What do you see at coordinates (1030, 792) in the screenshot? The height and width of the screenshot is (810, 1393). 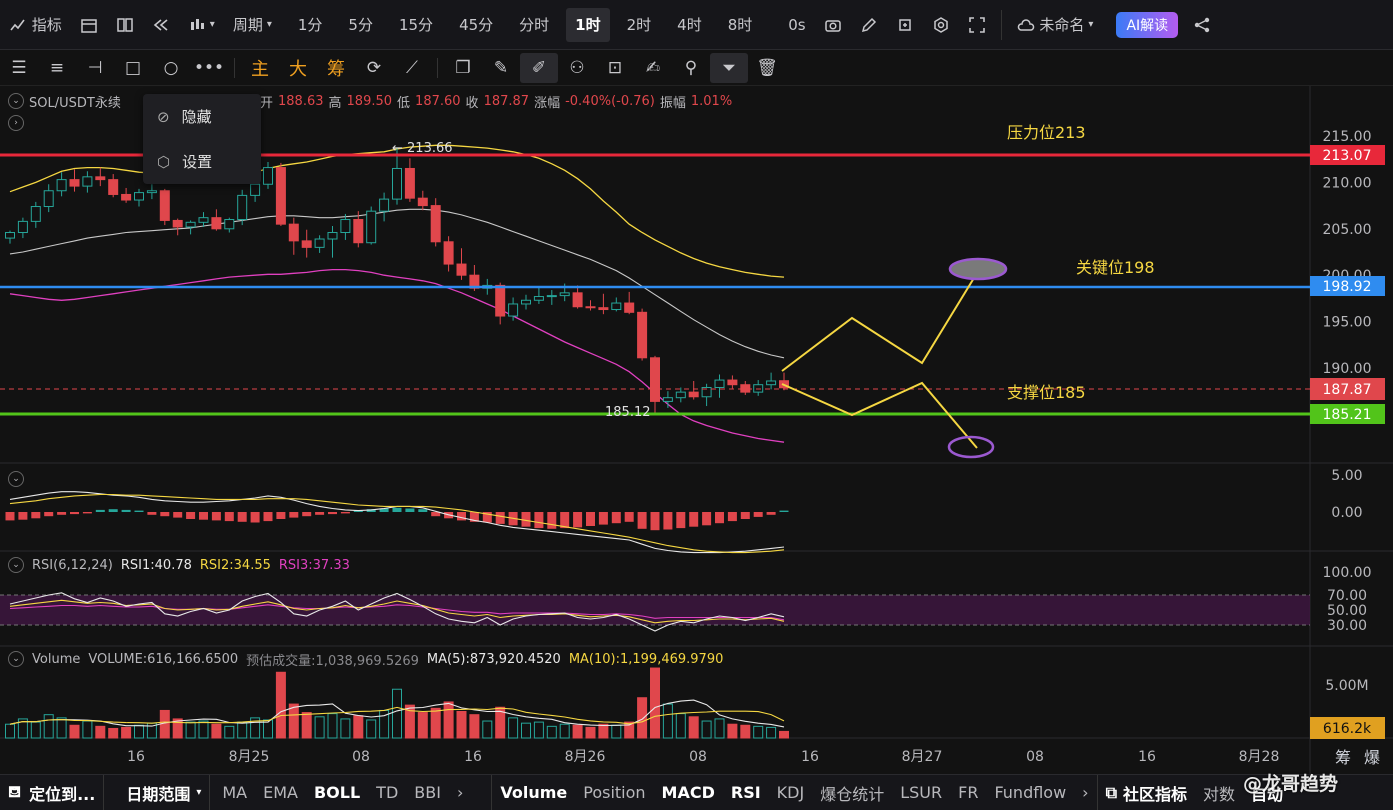 I see `sub-indicator-fundflow: Fundflow` at bounding box center [1030, 792].